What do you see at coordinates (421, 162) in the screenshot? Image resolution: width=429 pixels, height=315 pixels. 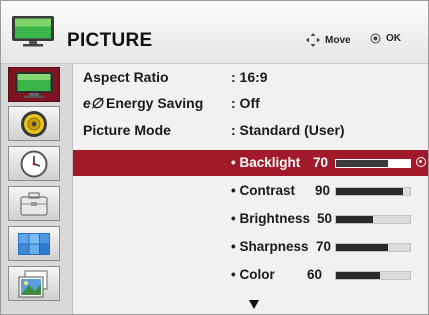 I see `slider-knob-icon` at bounding box center [421, 162].